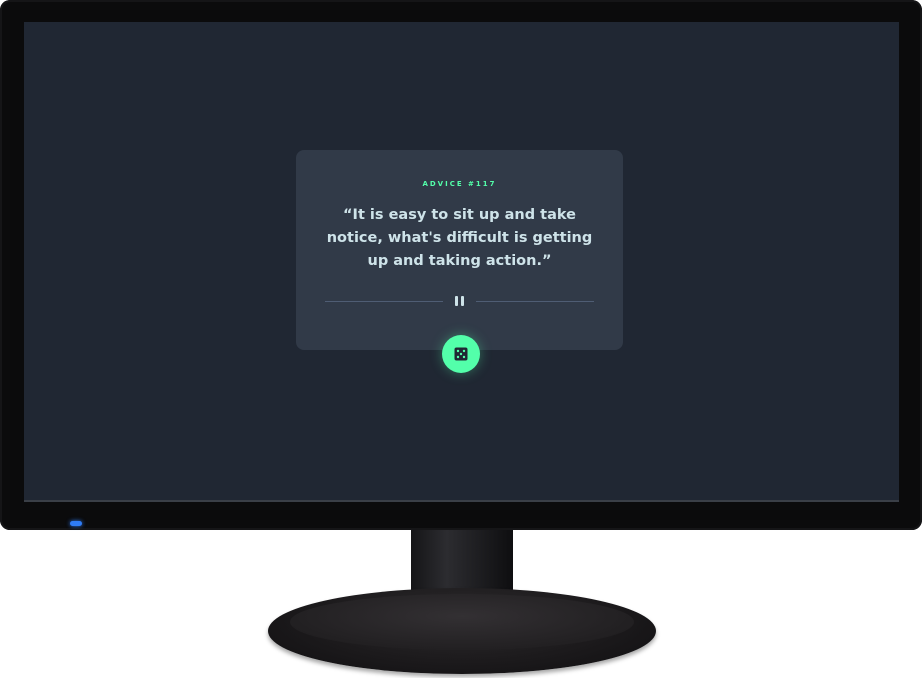  What do you see at coordinates (461, 501) in the screenshot?
I see `screen-bottom-edge` at bounding box center [461, 501].